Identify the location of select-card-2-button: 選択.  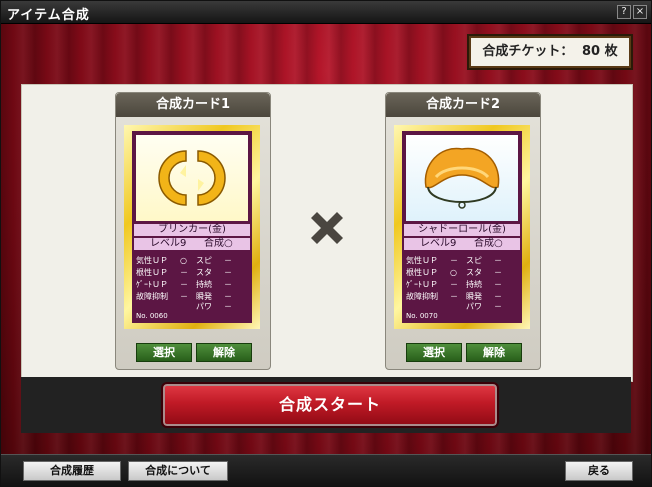
(434, 352).